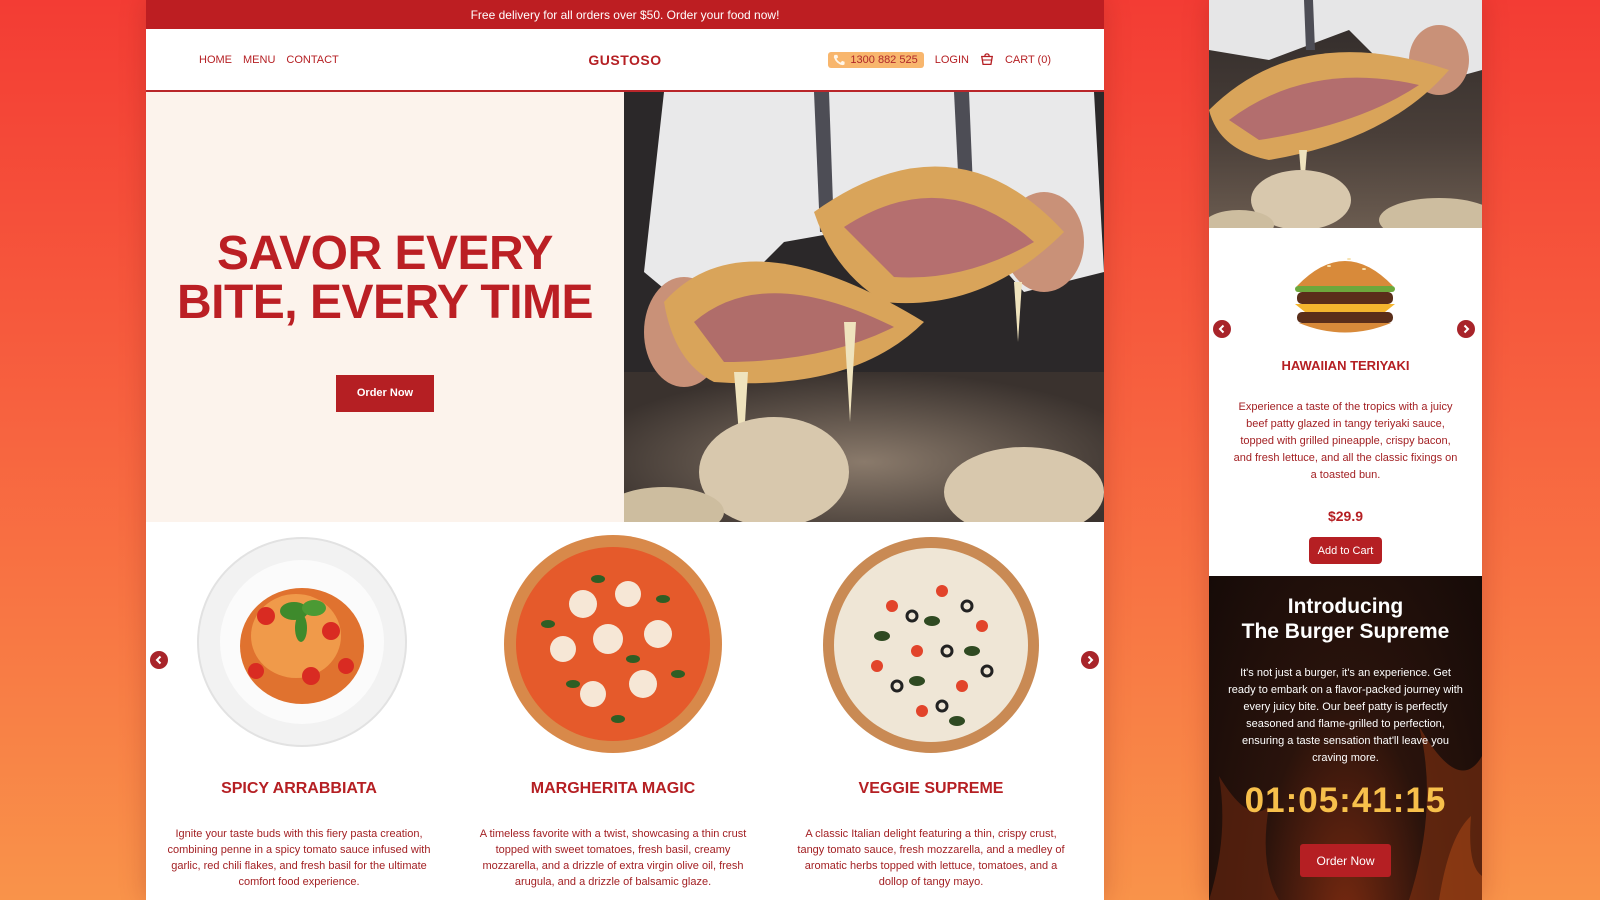 The image size is (1600, 900). What do you see at coordinates (613, 644) in the screenshot?
I see `margherita-pizza-image` at bounding box center [613, 644].